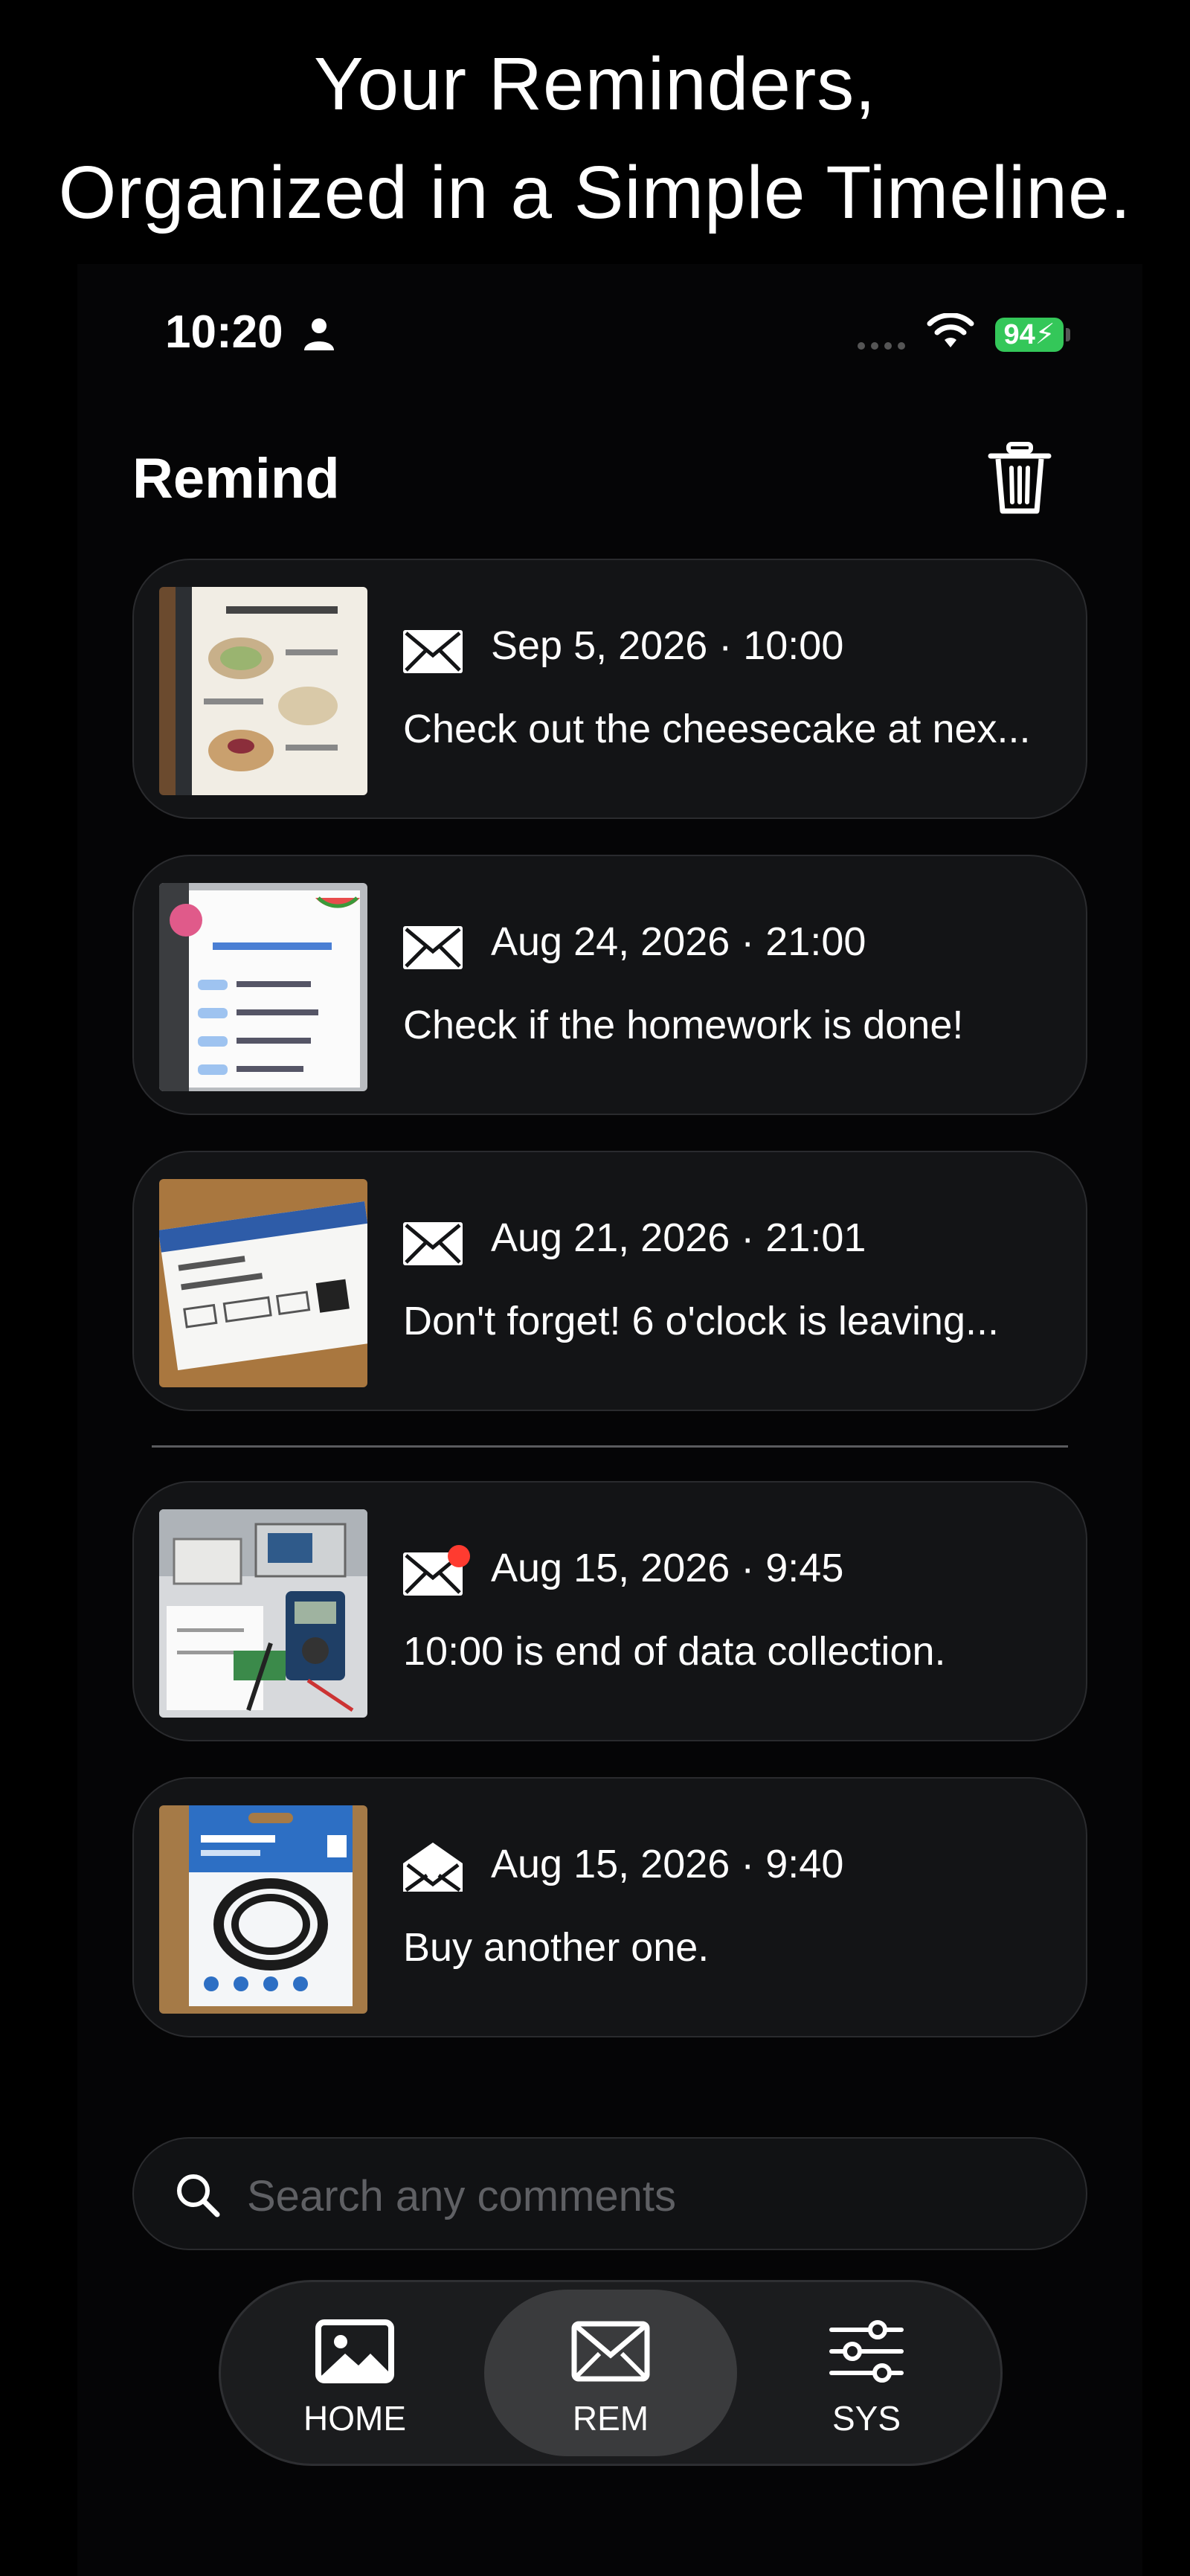  Describe the element at coordinates (679, 941) in the screenshot. I see `reminder-date: Aug 24, 2026 · 21:00` at that location.